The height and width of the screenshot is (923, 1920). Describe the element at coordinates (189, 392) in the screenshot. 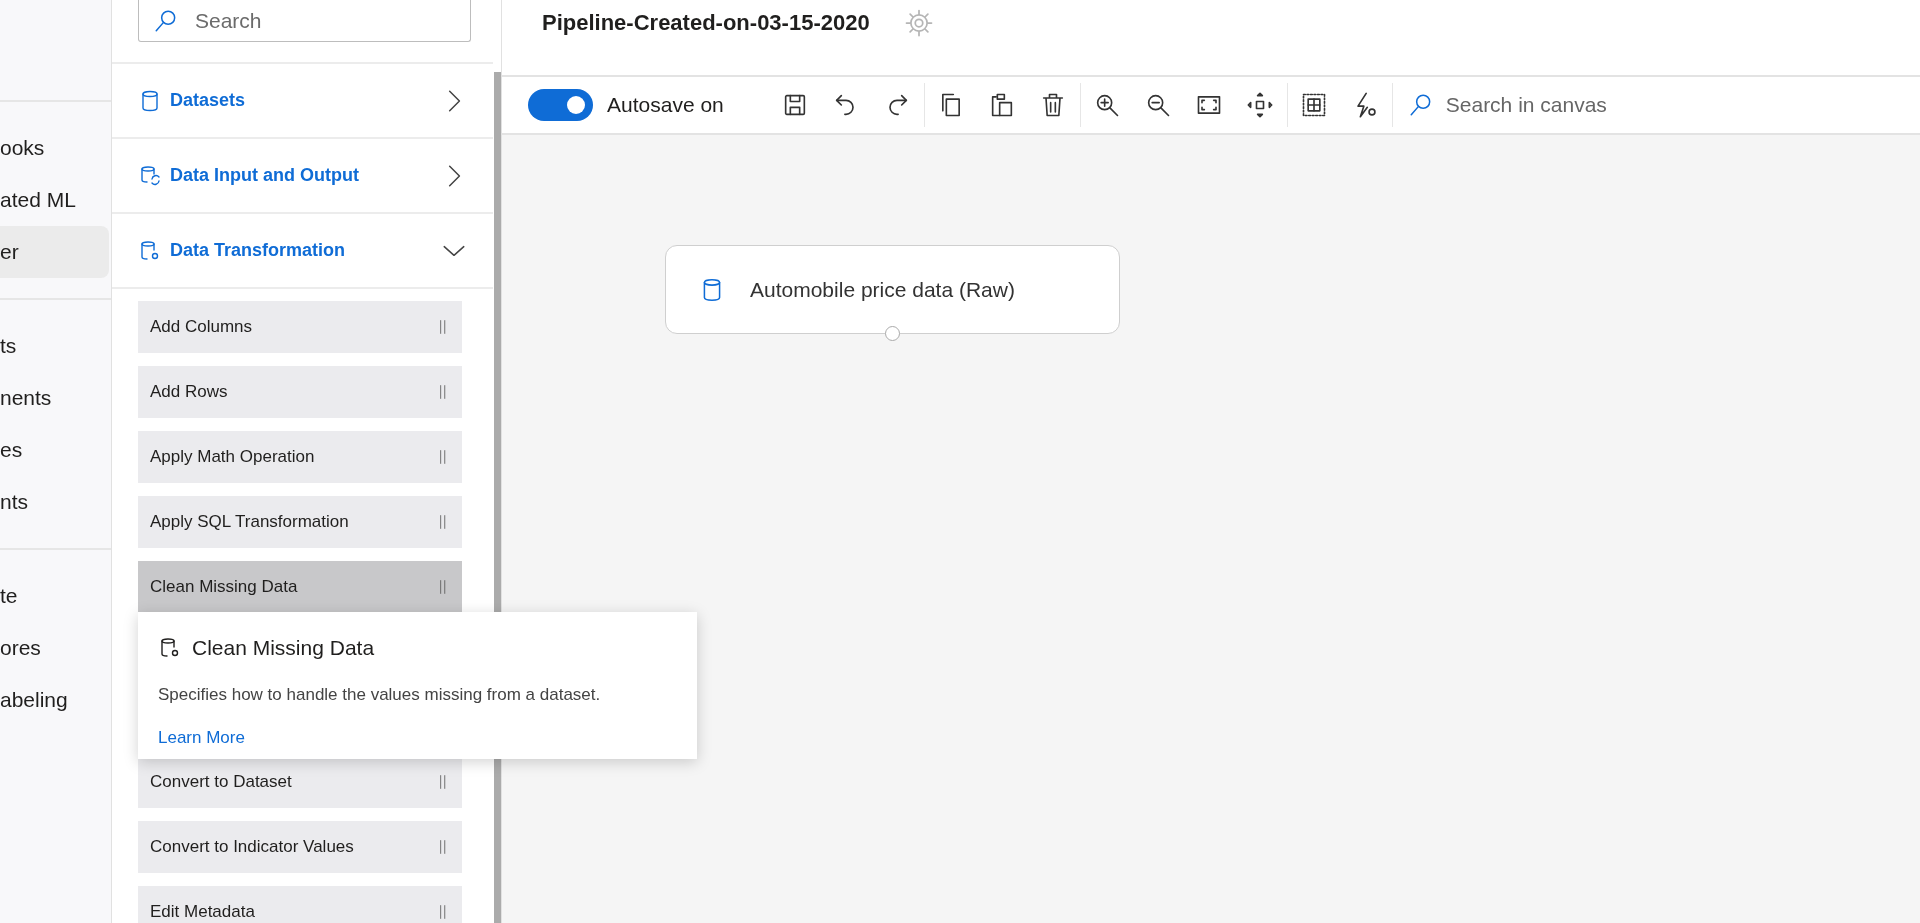

I see `module-label: Add Rows` at that location.